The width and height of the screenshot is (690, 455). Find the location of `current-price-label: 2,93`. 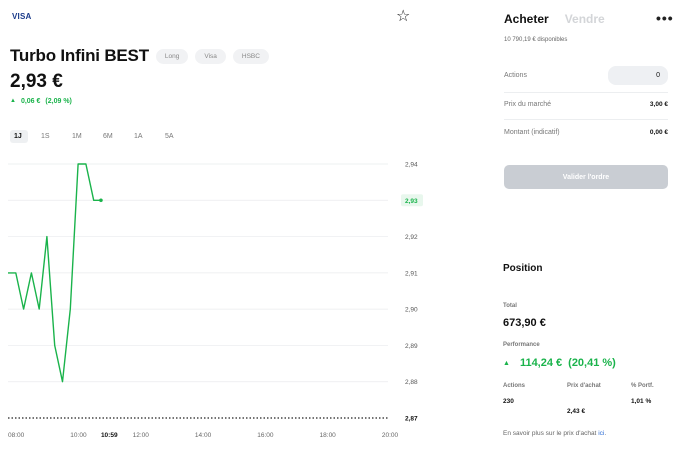

current-price-label: 2,93 is located at coordinates (411, 201).